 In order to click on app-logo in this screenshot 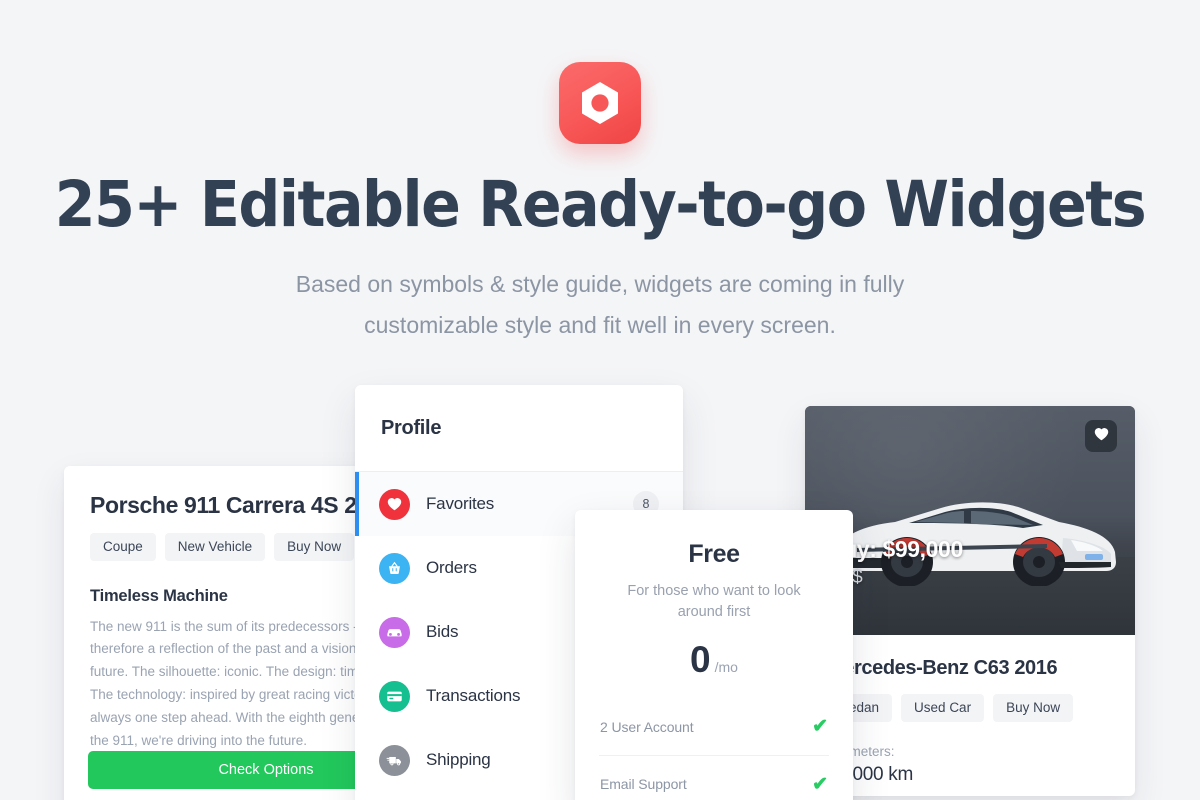, I will do `click(600, 103)`.